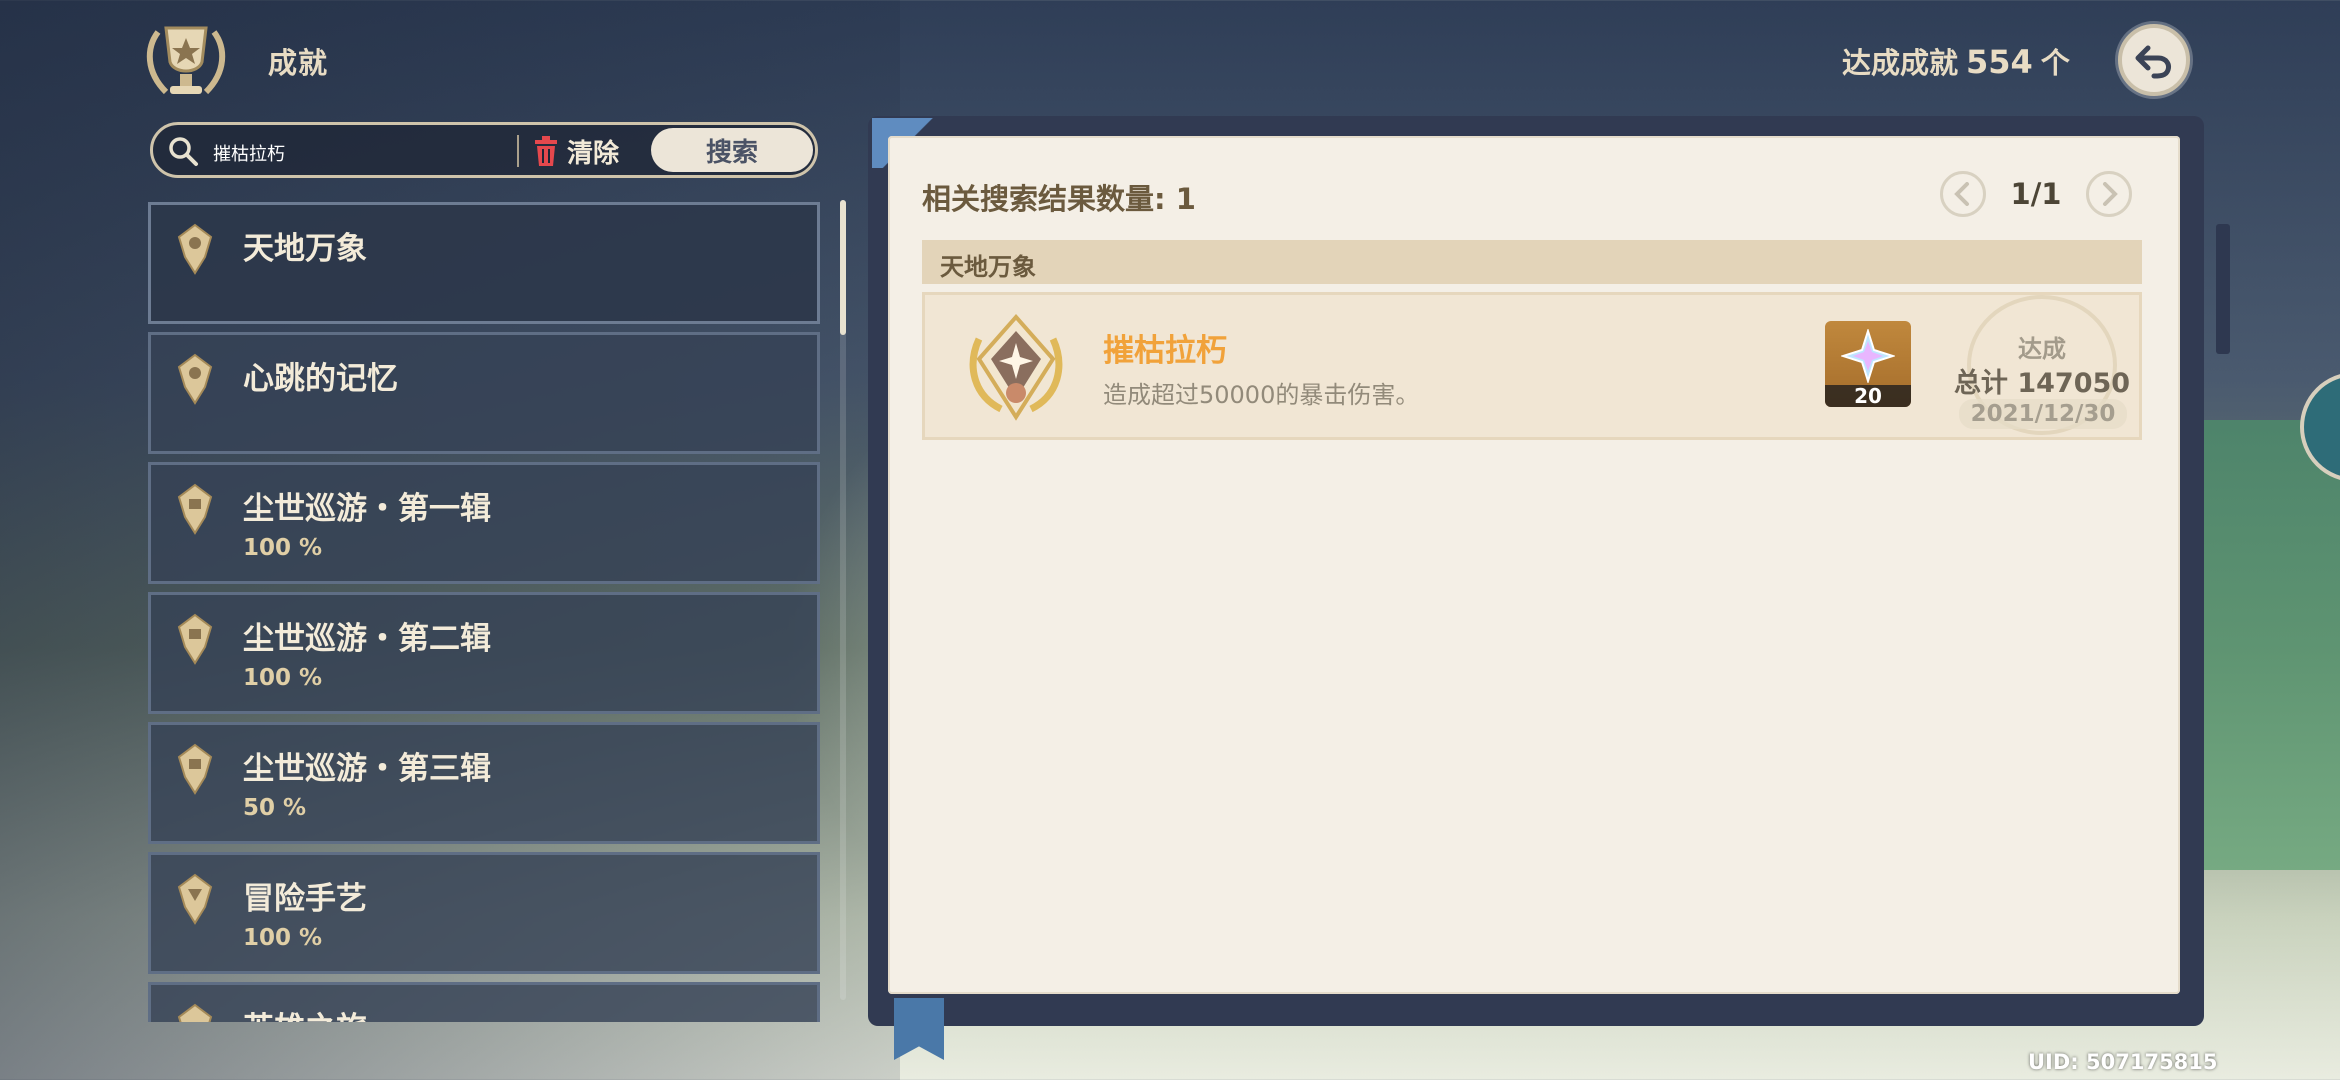  Describe the element at coordinates (843, 267) in the screenshot. I see `category-scrollbar-thumb` at that location.